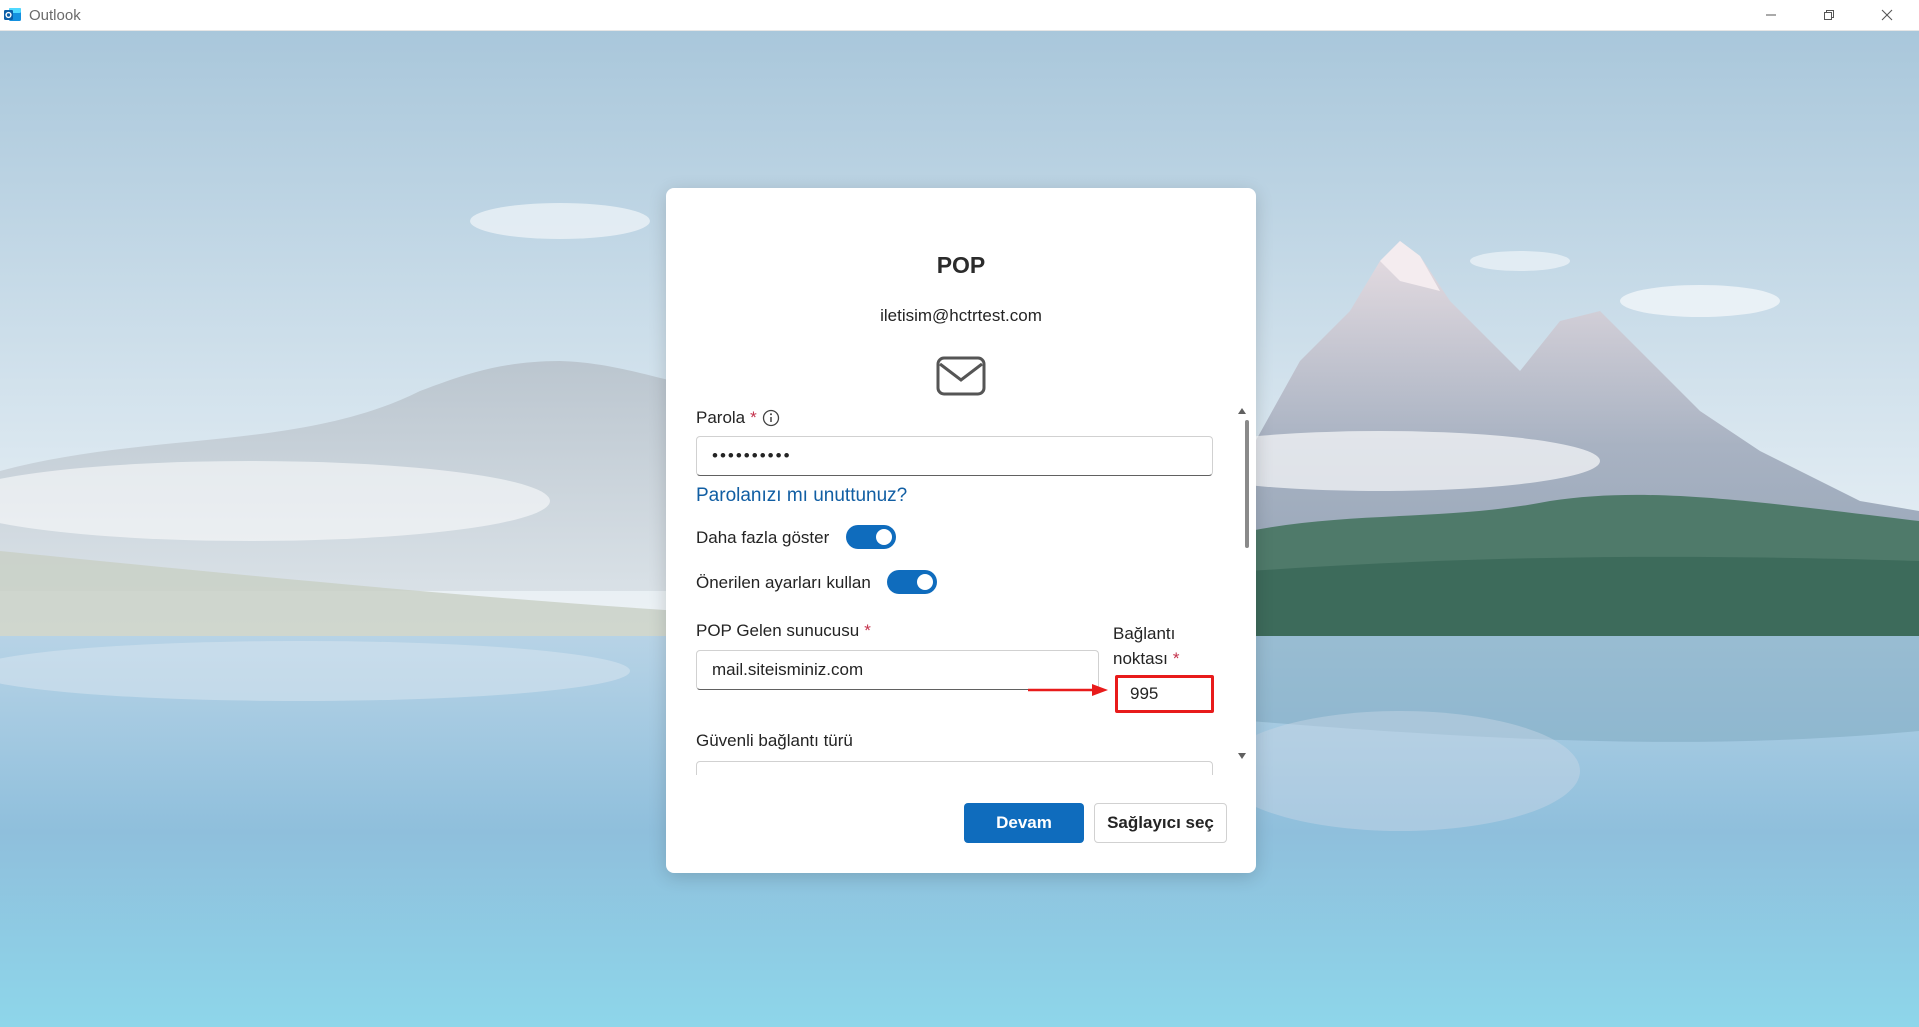 This screenshot has width=1919, height=1027. I want to click on secure-connection-label: Güvenli bağlantı türü, so click(774, 740).